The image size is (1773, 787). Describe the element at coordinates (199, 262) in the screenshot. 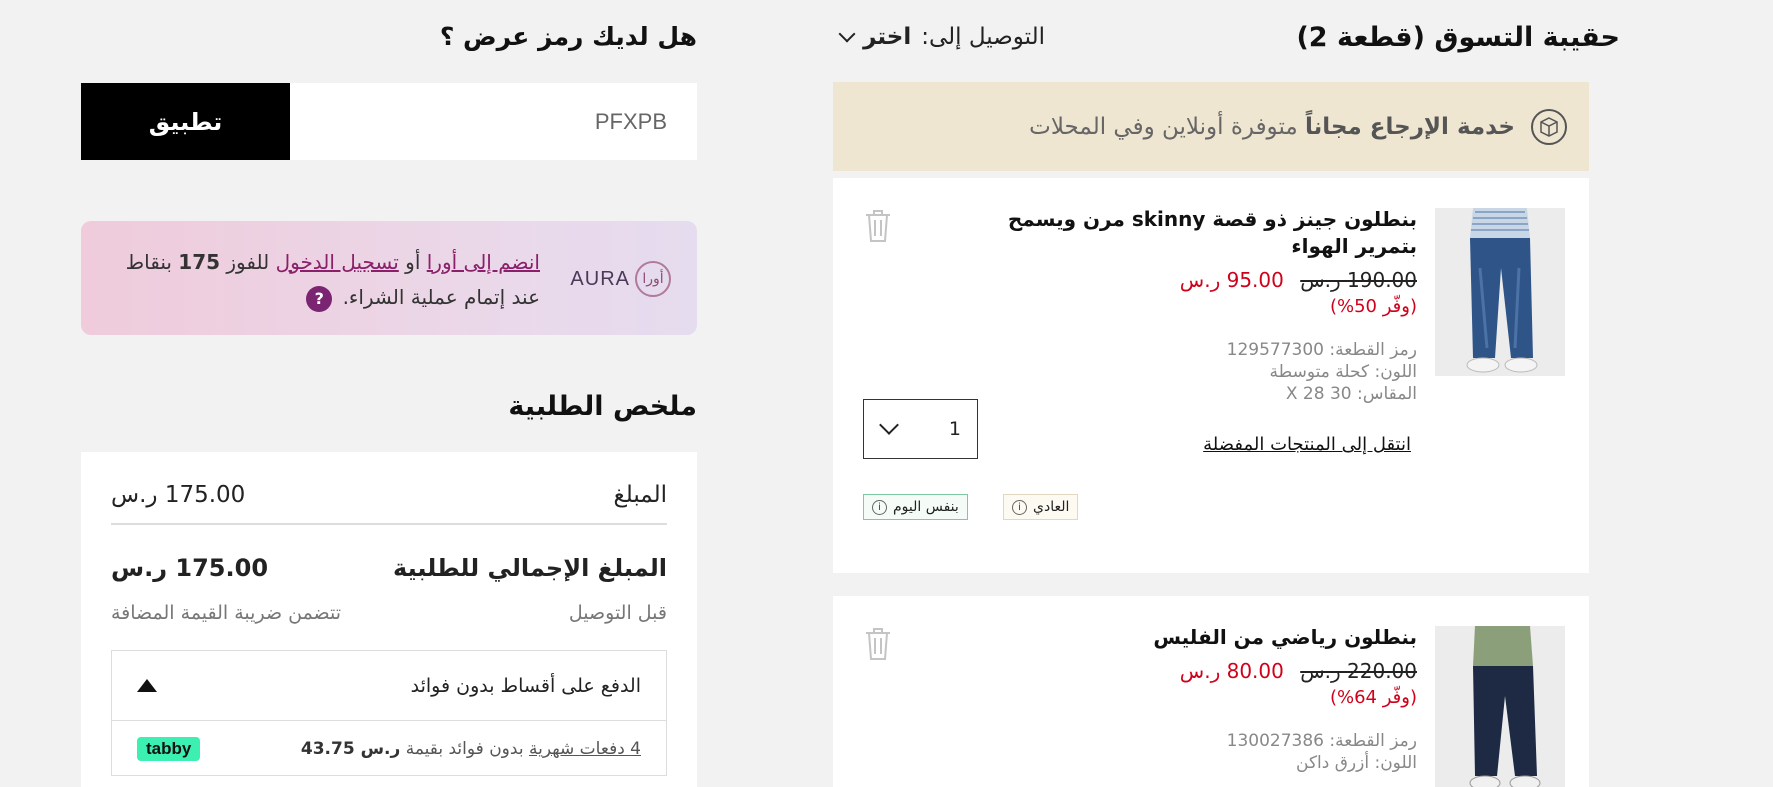

I see `aura-points: 175` at that location.